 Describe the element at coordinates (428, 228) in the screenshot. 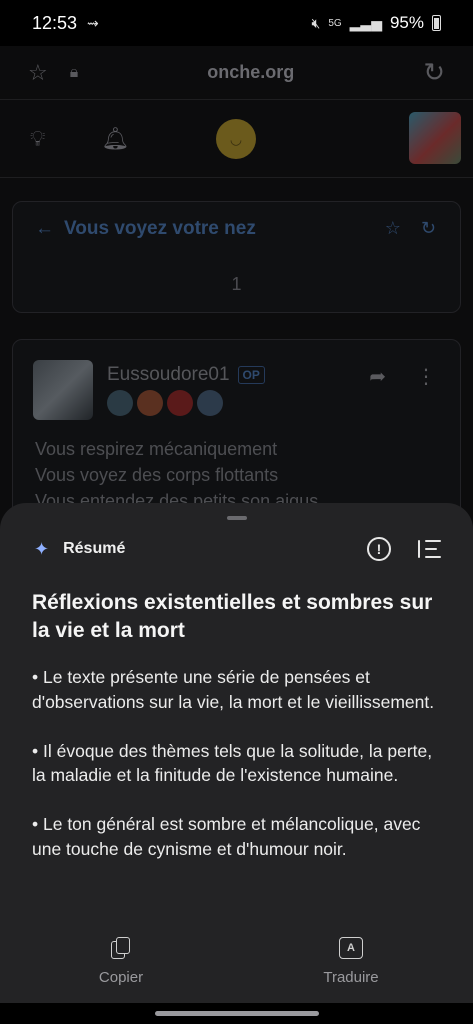

I see `refresh-icon: ↻` at that location.